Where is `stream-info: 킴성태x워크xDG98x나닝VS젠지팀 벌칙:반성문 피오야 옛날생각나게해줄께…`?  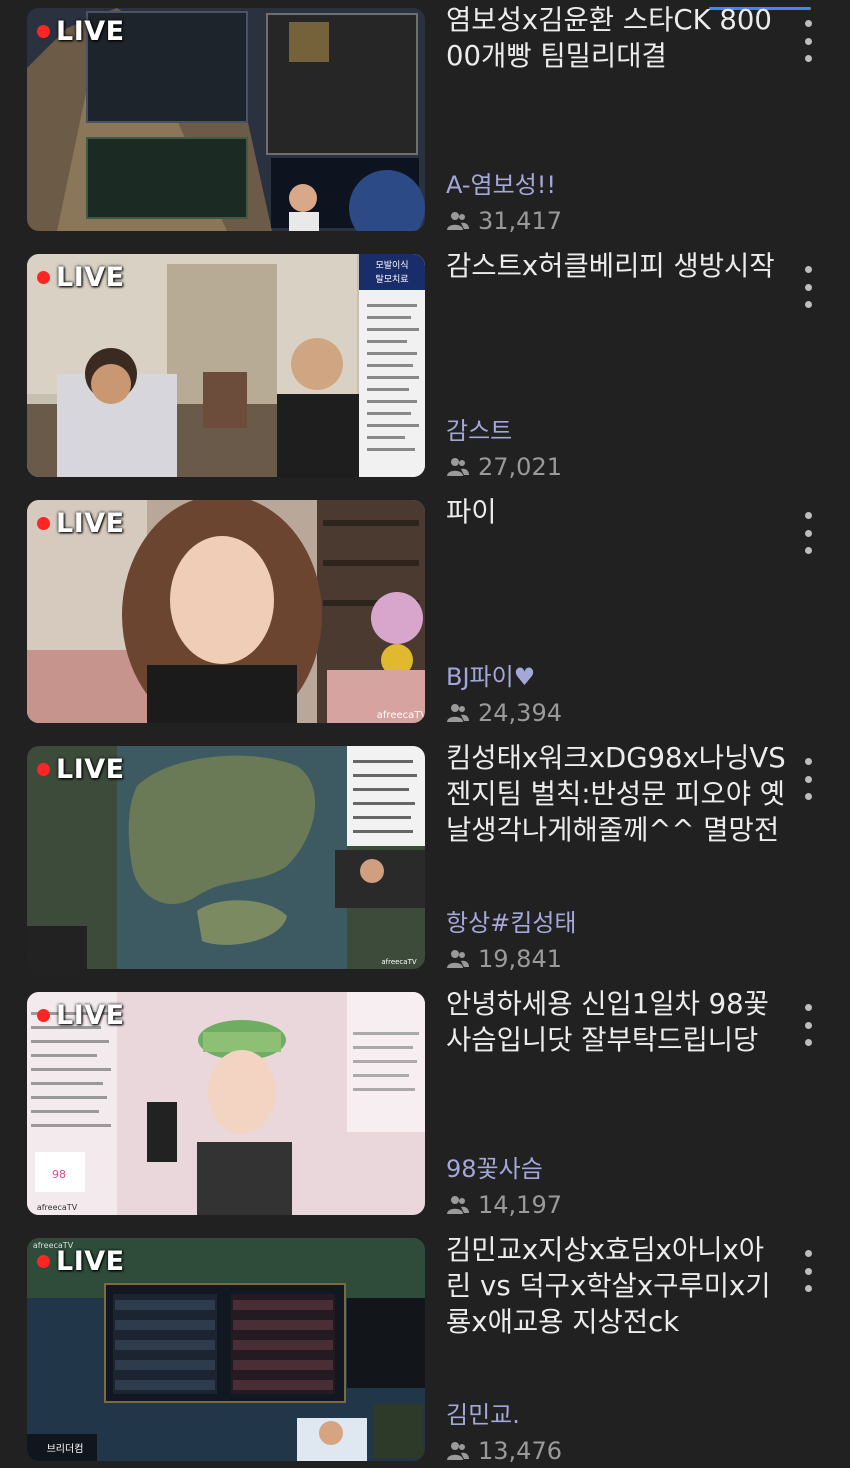 stream-info: 킴성태x워크xDG98x나닝VS젠지팀 벌칙:반성문 피오야 옛날생각나게해줄께… is located at coordinates (616, 857).